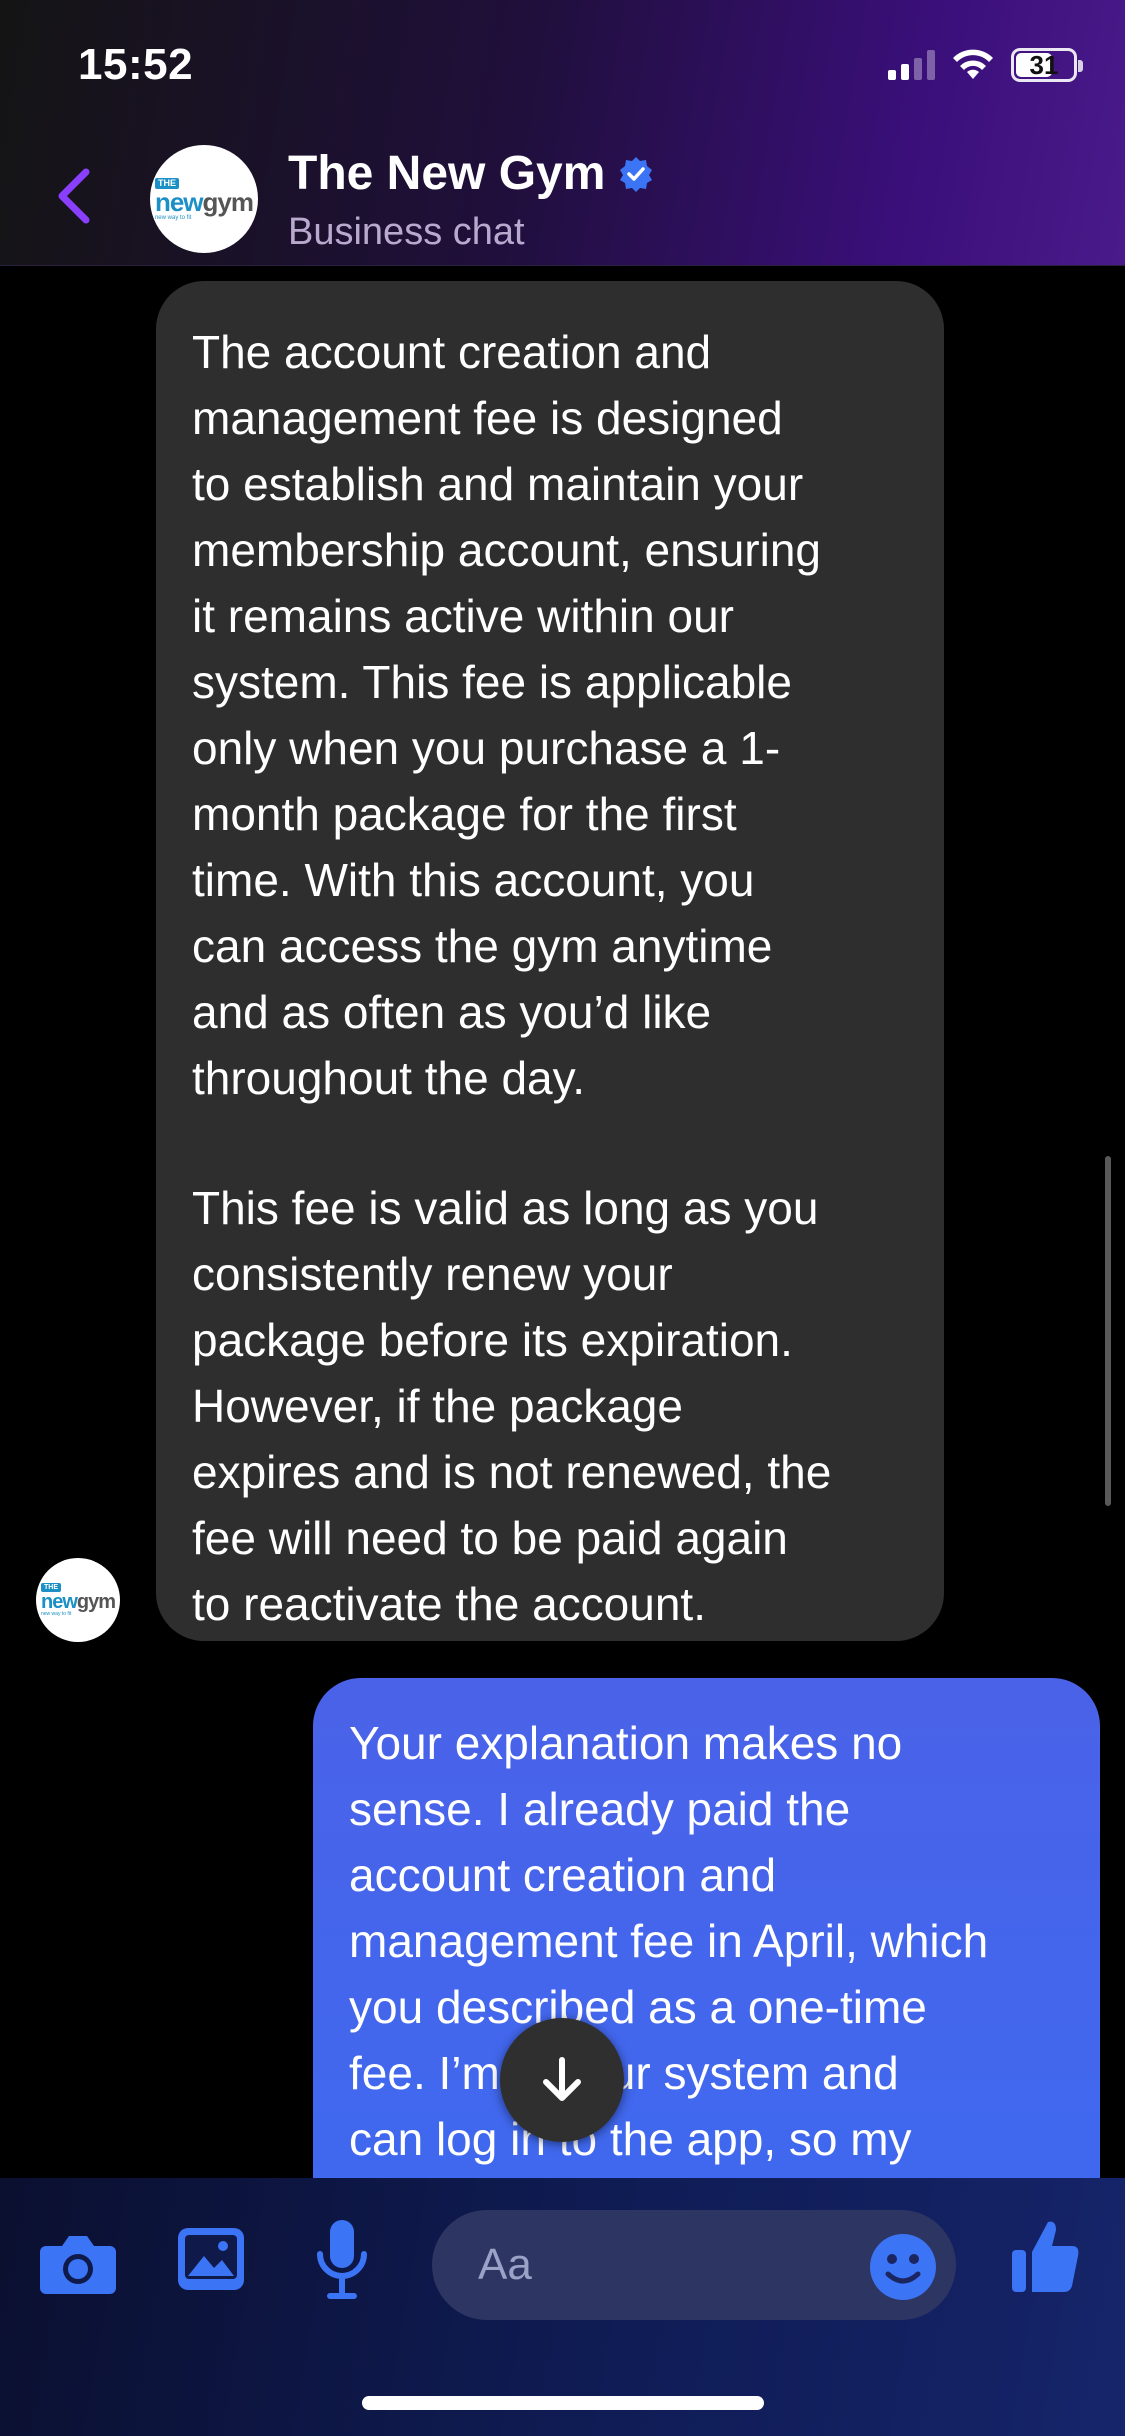 The image size is (1125, 2436). What do you see at coordinates (1046, 2256) in the screenshot?
I see `thumbs-up-icon` at bounding box center [1046, 2256].